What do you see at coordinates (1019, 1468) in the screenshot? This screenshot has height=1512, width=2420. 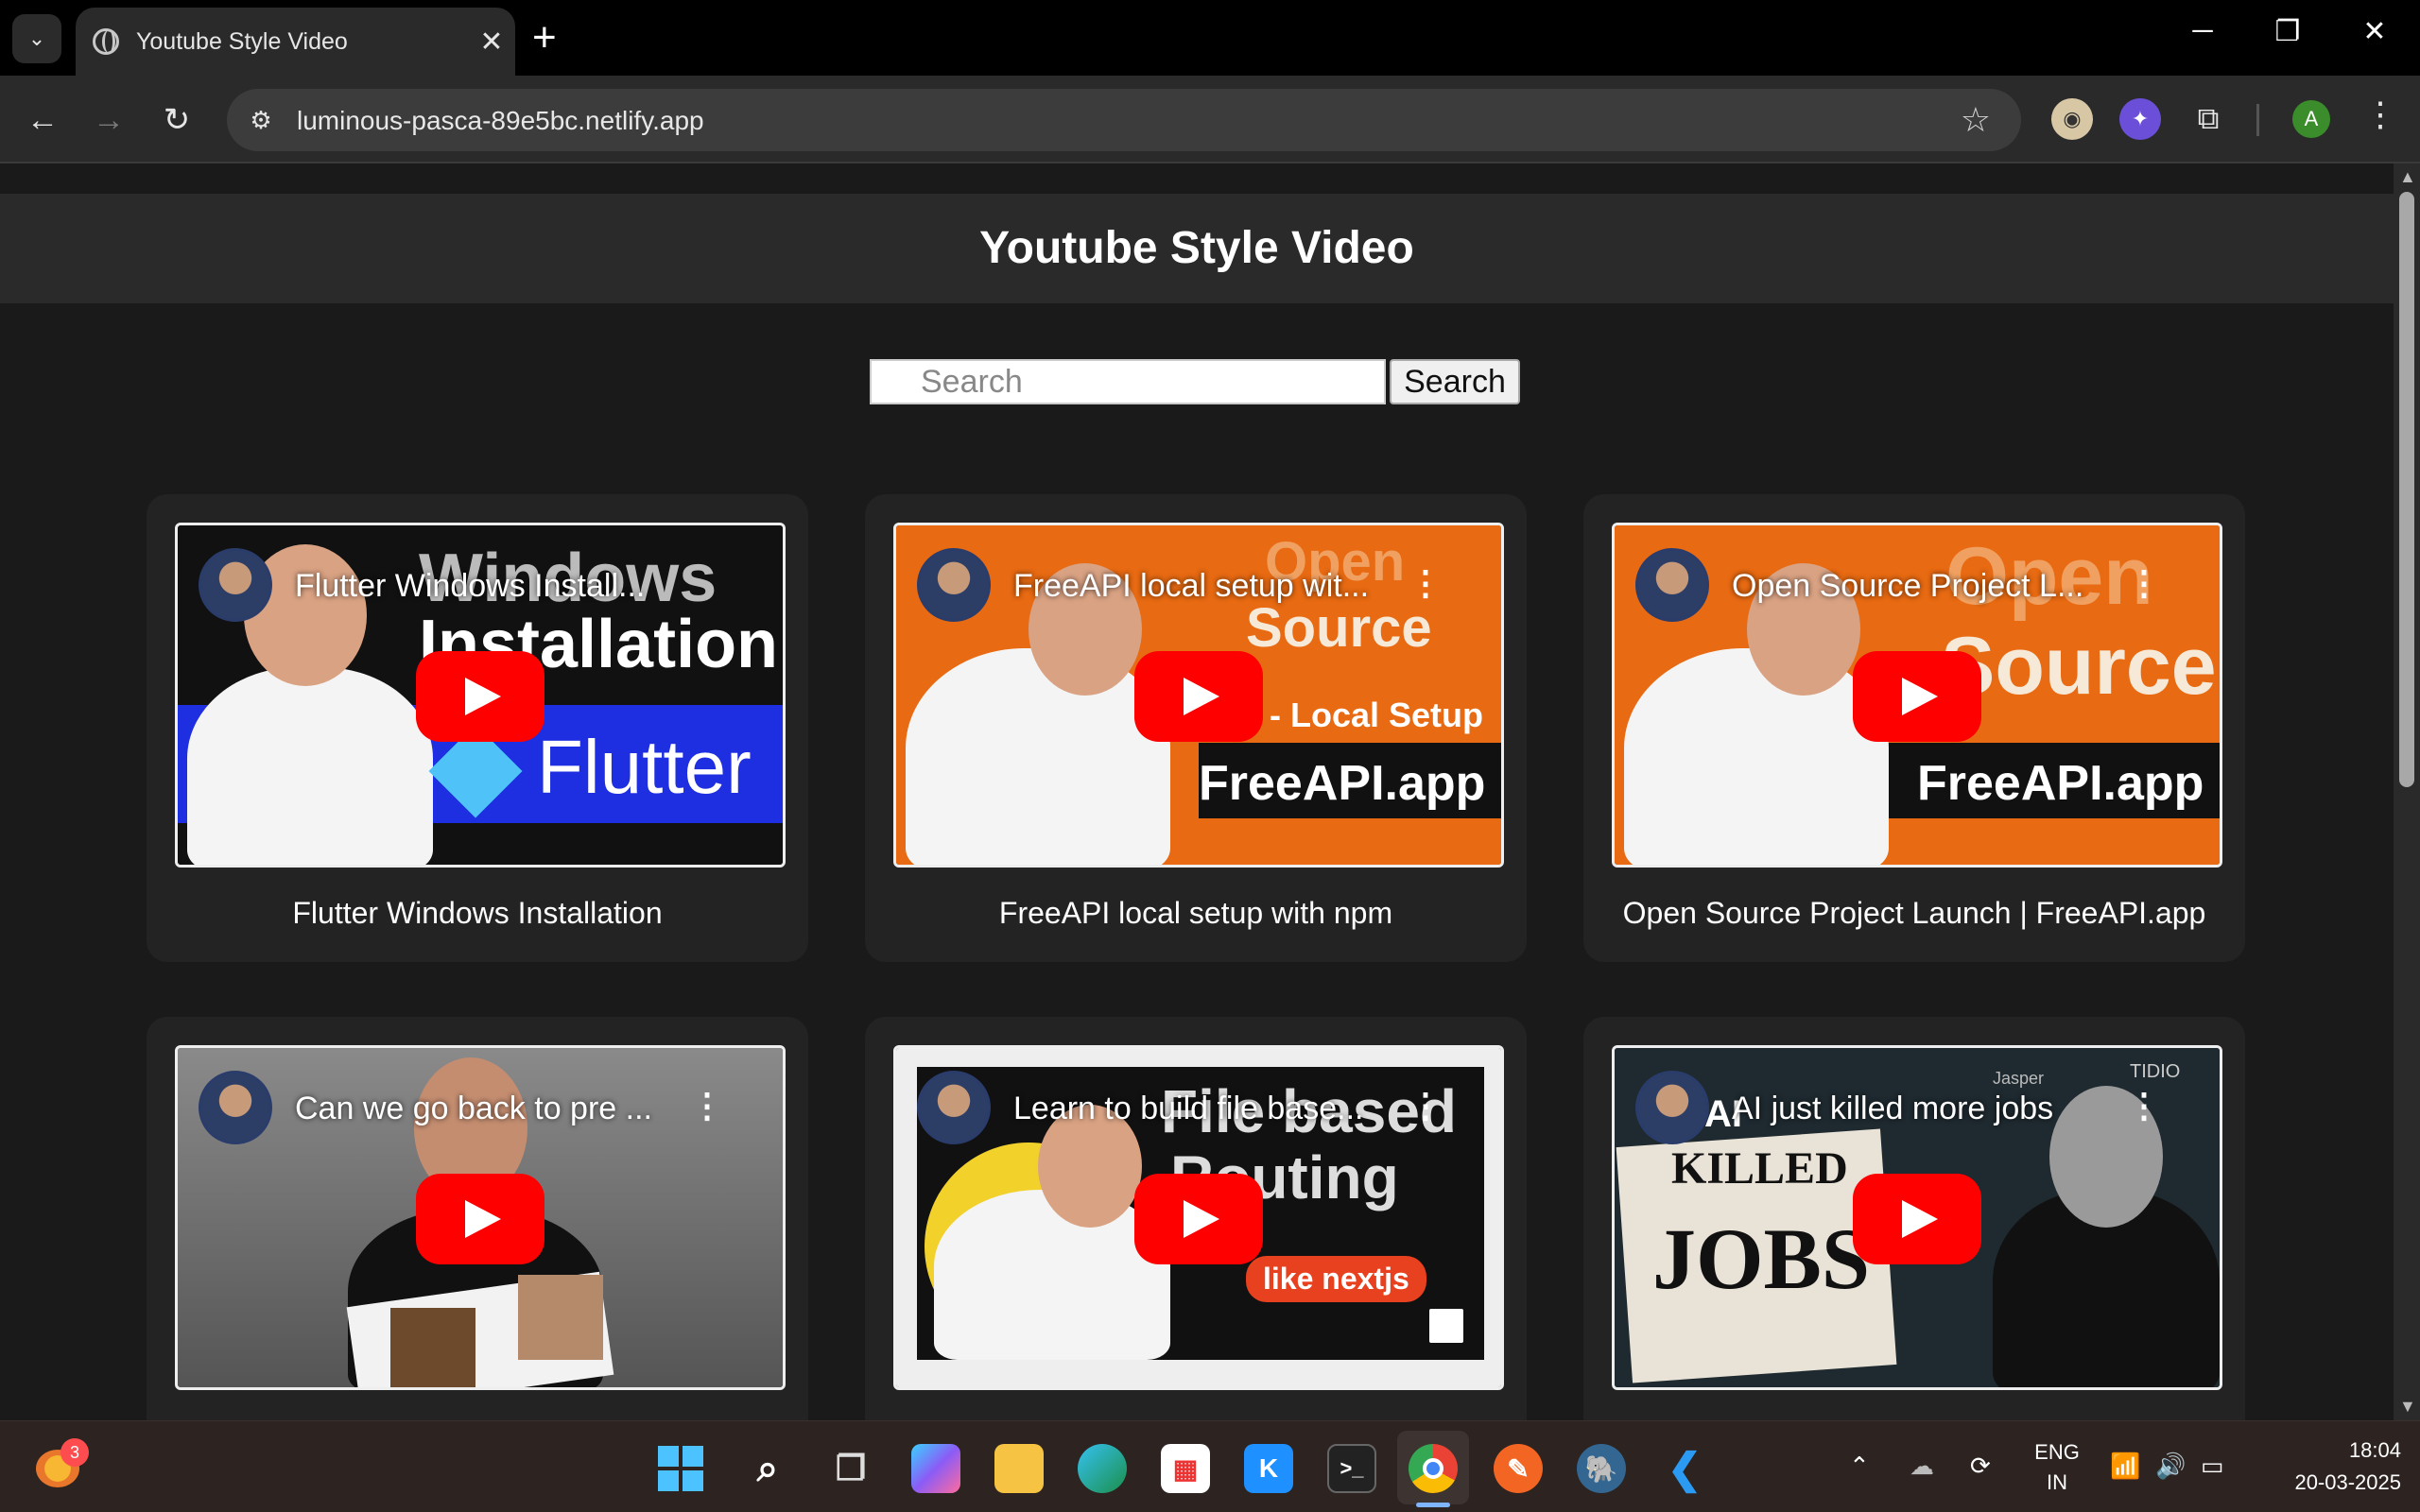 I see `file-explorer-icon` at bounding box center [1019, 1468].